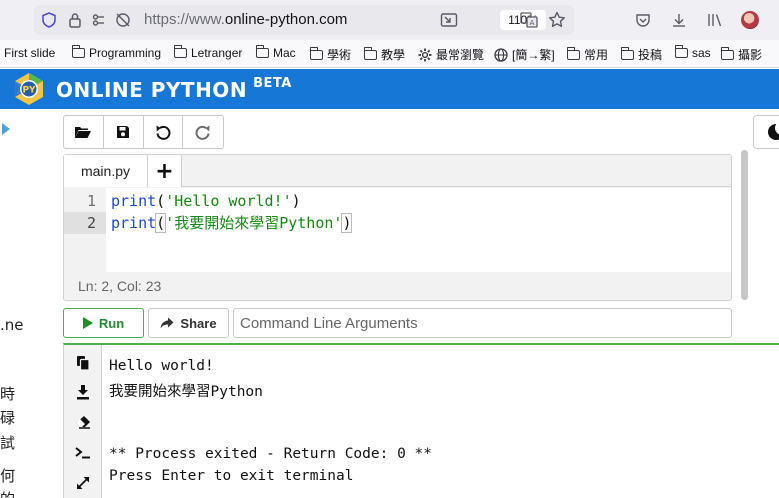 The width and height of the screenshot is (779, 498). What do you see at coordinates (165, 171) in the screenshot?
I see `add-tab-button: +` at bounding box center [165, 171].